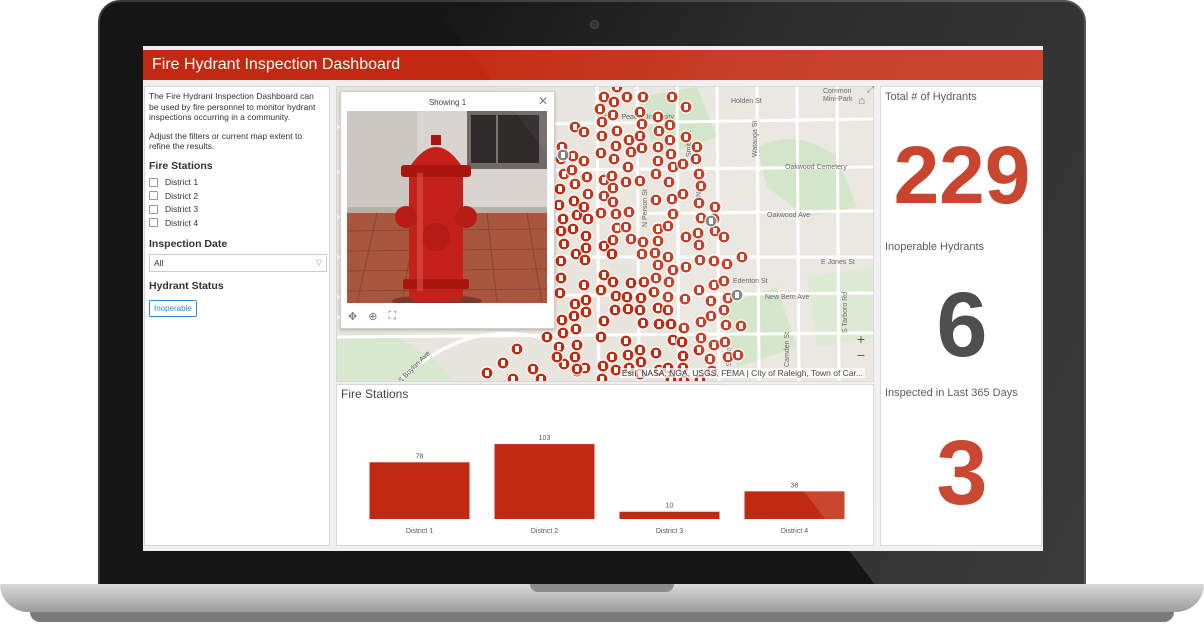 The height and width of the screenshot is (633, 1204). What do you see at coordinates (545, 438) in the screenshot?
I see `bar-value-label: 103` at bounding box center [545, 438].